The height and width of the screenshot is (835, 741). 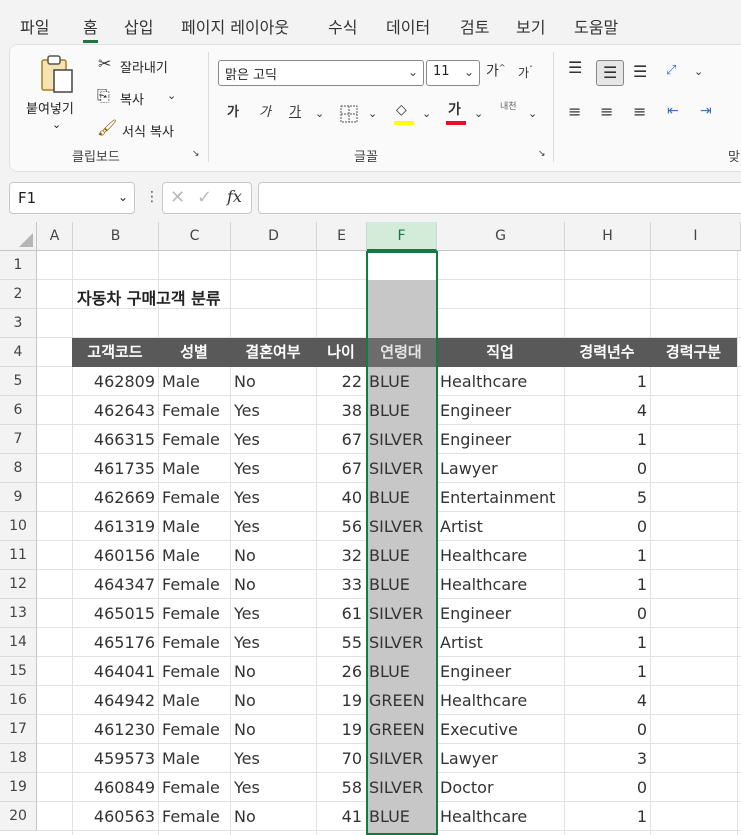 I want to click on align-center-icon: ≡, so click(x=606, y=112).